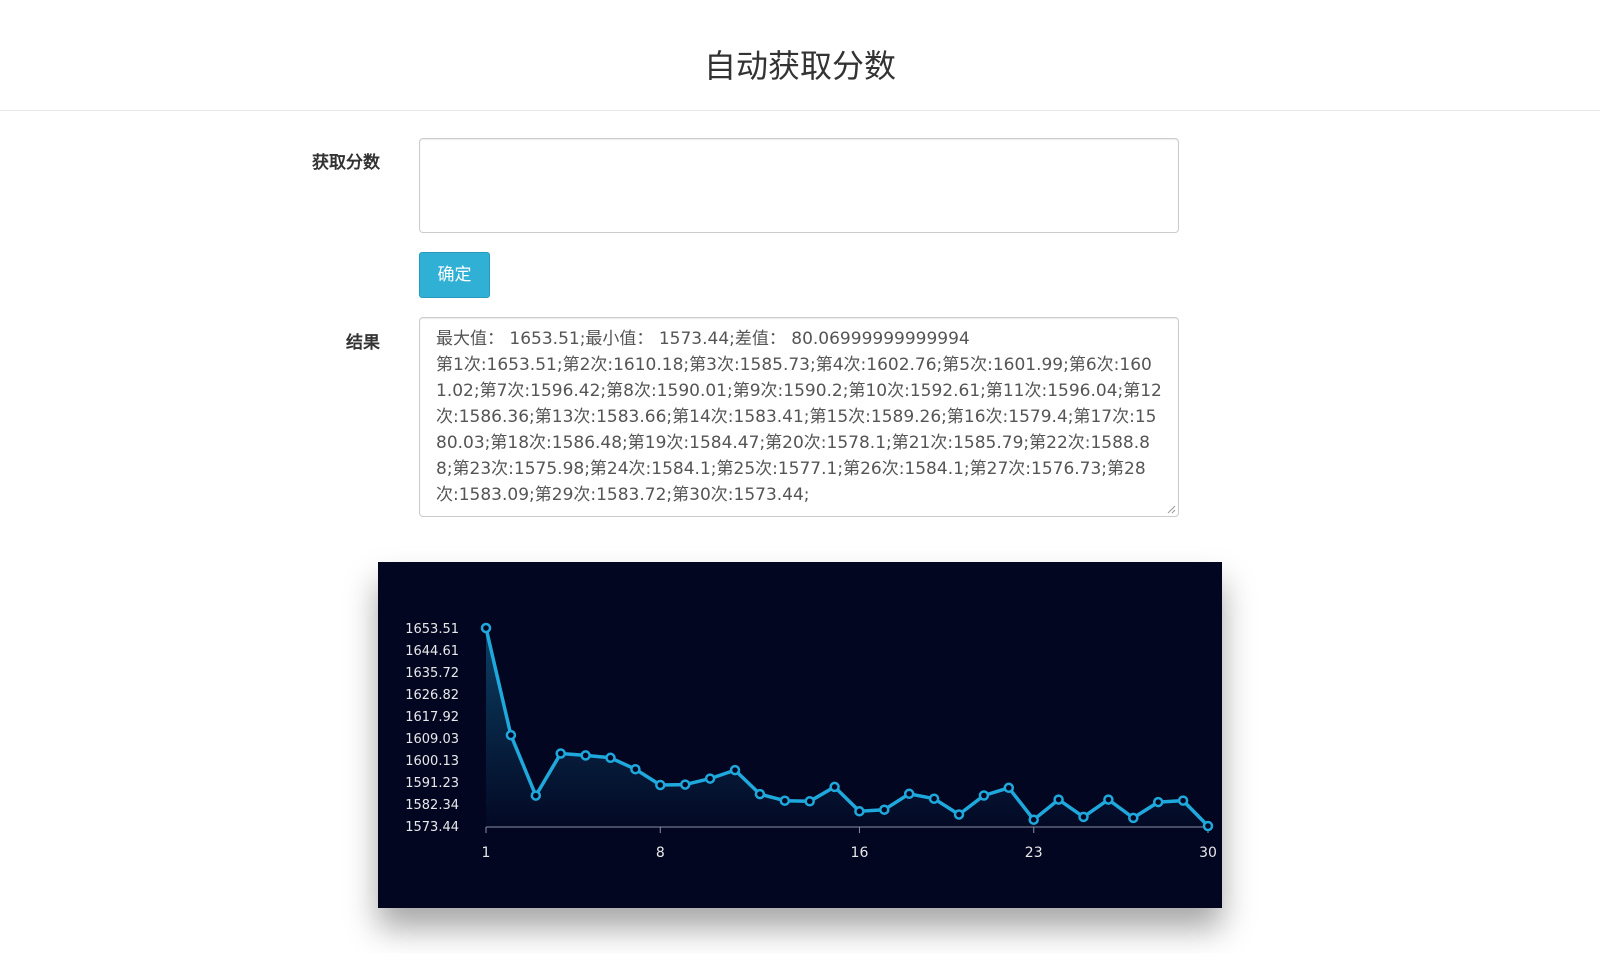  What do you see at coordinates (432, 695) in the screenshot?
I see `y-tick-label-1626.82: 1626.82` at bounding box center [432, 695].